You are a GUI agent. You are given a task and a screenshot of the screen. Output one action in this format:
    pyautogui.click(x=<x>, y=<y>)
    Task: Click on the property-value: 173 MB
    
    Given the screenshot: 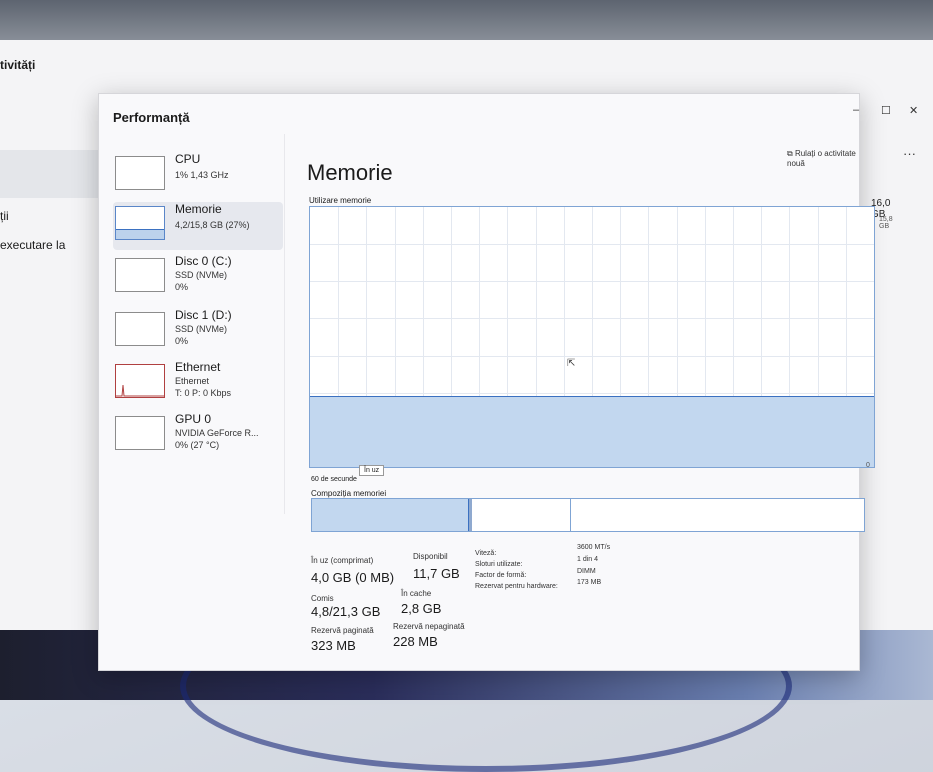 What is the action you would take?
    pyautogui.click(x=589, y=582)
    